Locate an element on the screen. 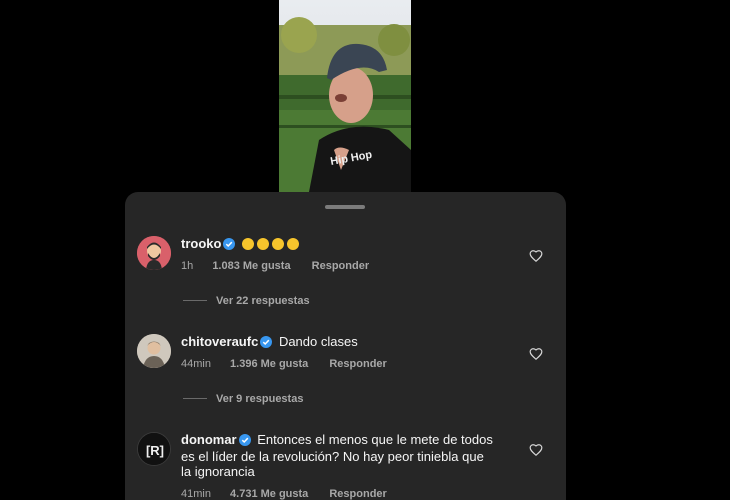 The image size is (730, 500). comment-text-line-1: Entonces el menos que le mete de todos is located at coordinates (375, 439).